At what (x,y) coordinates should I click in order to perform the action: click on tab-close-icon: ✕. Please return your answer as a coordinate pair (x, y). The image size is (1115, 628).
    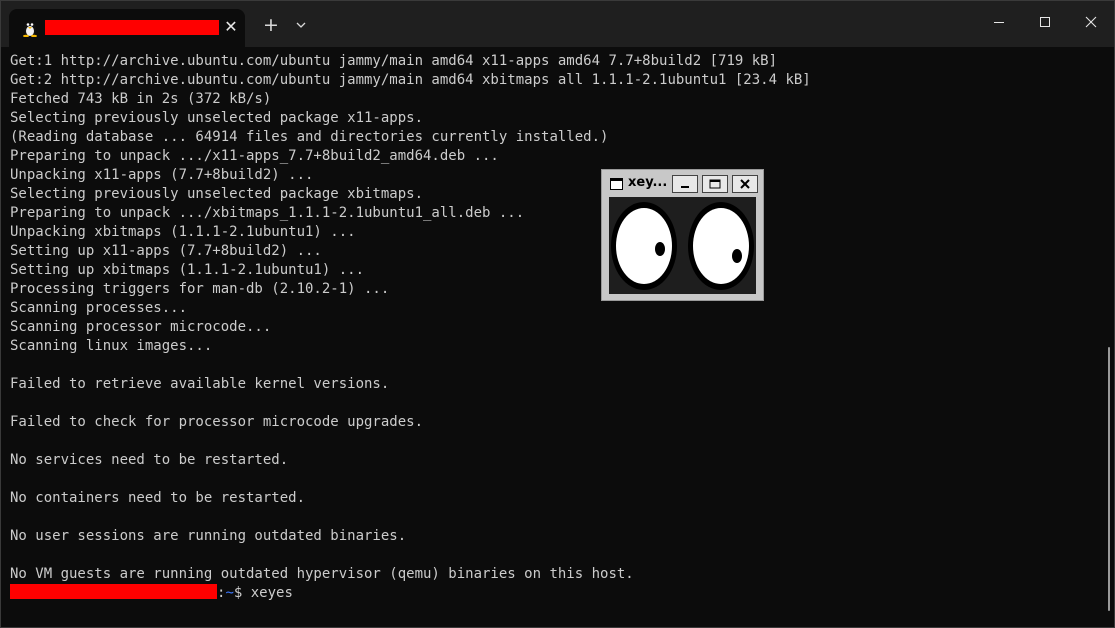
    Looking at the image, I should click on (231, 27).